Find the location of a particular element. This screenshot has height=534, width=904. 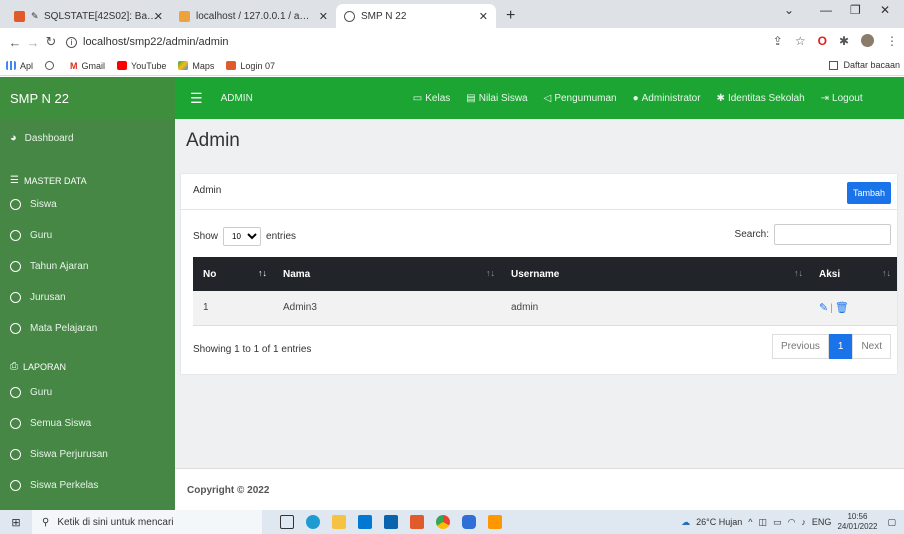

edge-icon is located at coordinates (313, 522).